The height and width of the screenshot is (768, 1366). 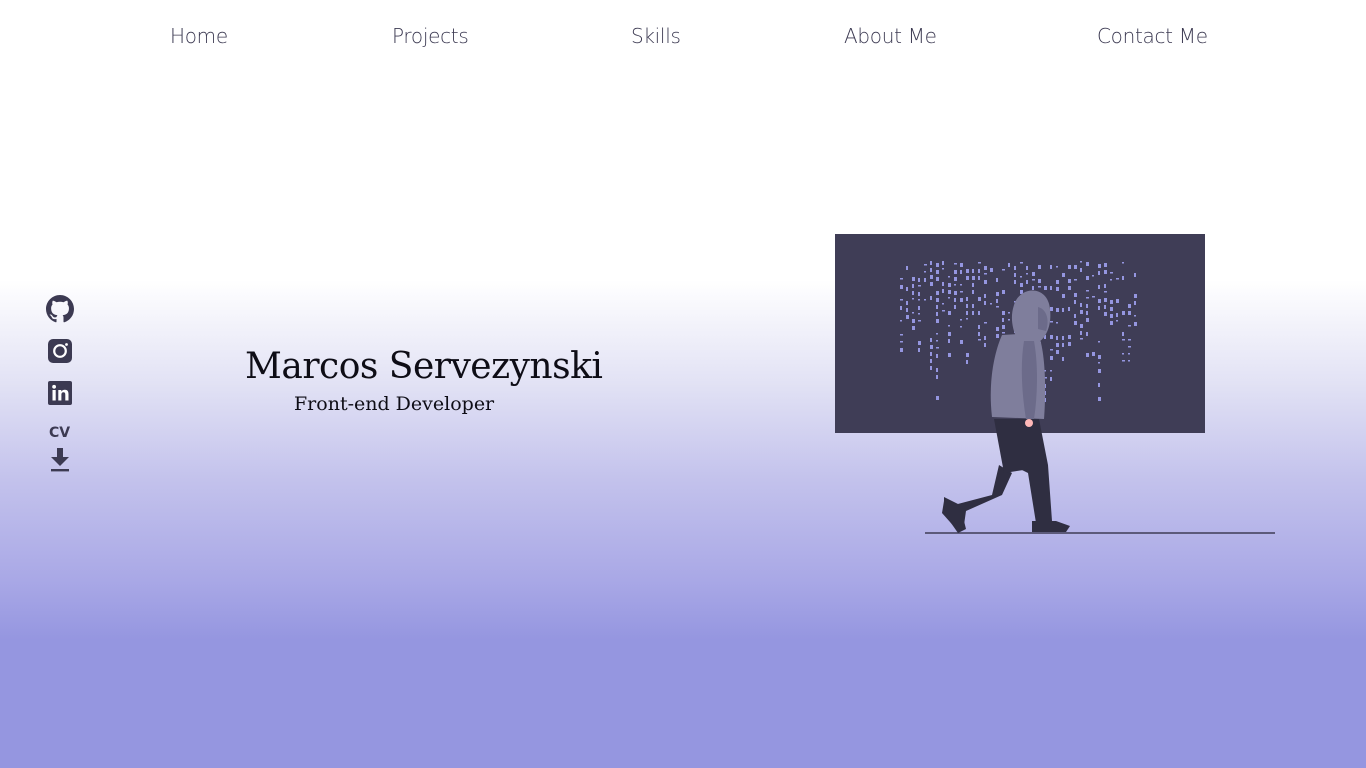 I want to click on nav-home-link: Home, so click(x=199, y=36).